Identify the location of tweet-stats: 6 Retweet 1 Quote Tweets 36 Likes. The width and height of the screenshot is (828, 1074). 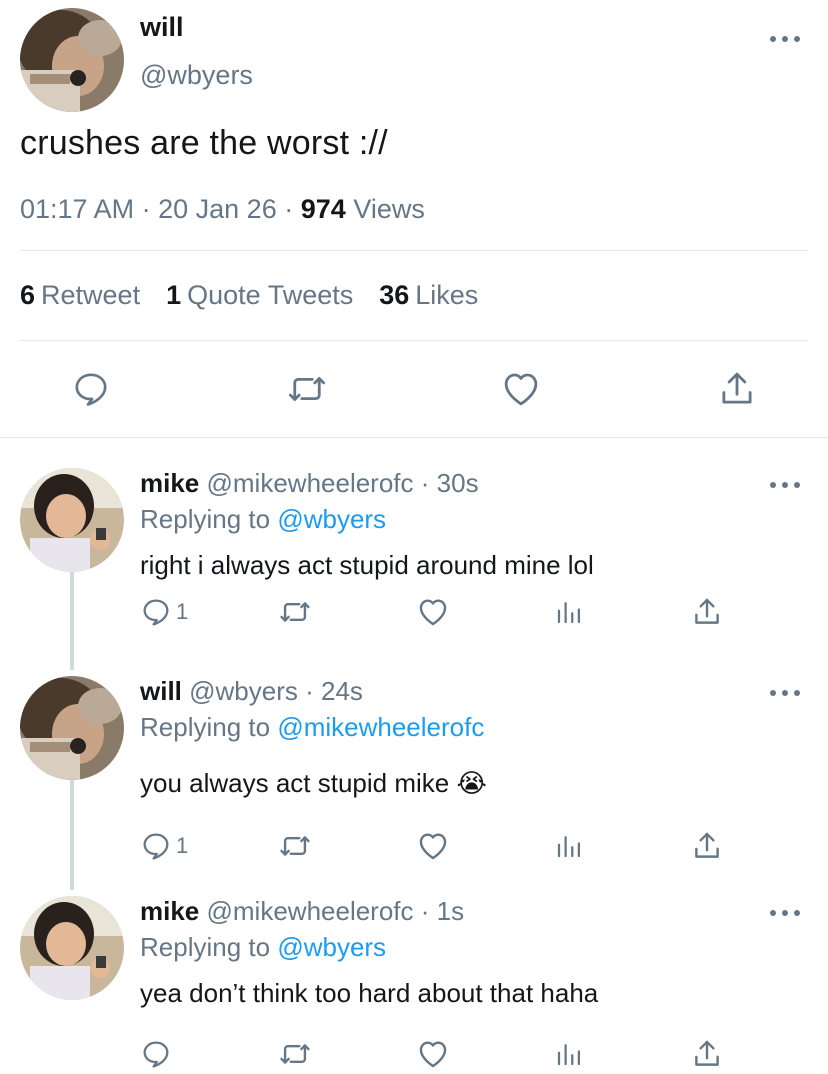
(249, 295).